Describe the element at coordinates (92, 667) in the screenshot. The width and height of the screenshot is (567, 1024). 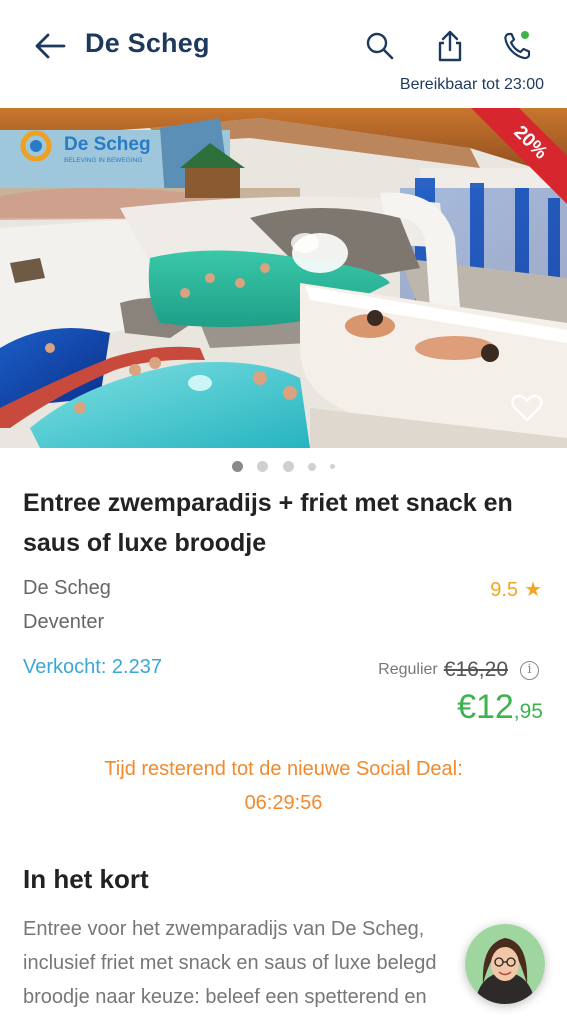
I see `sold-count: Verkocht: 2.237` at that location.